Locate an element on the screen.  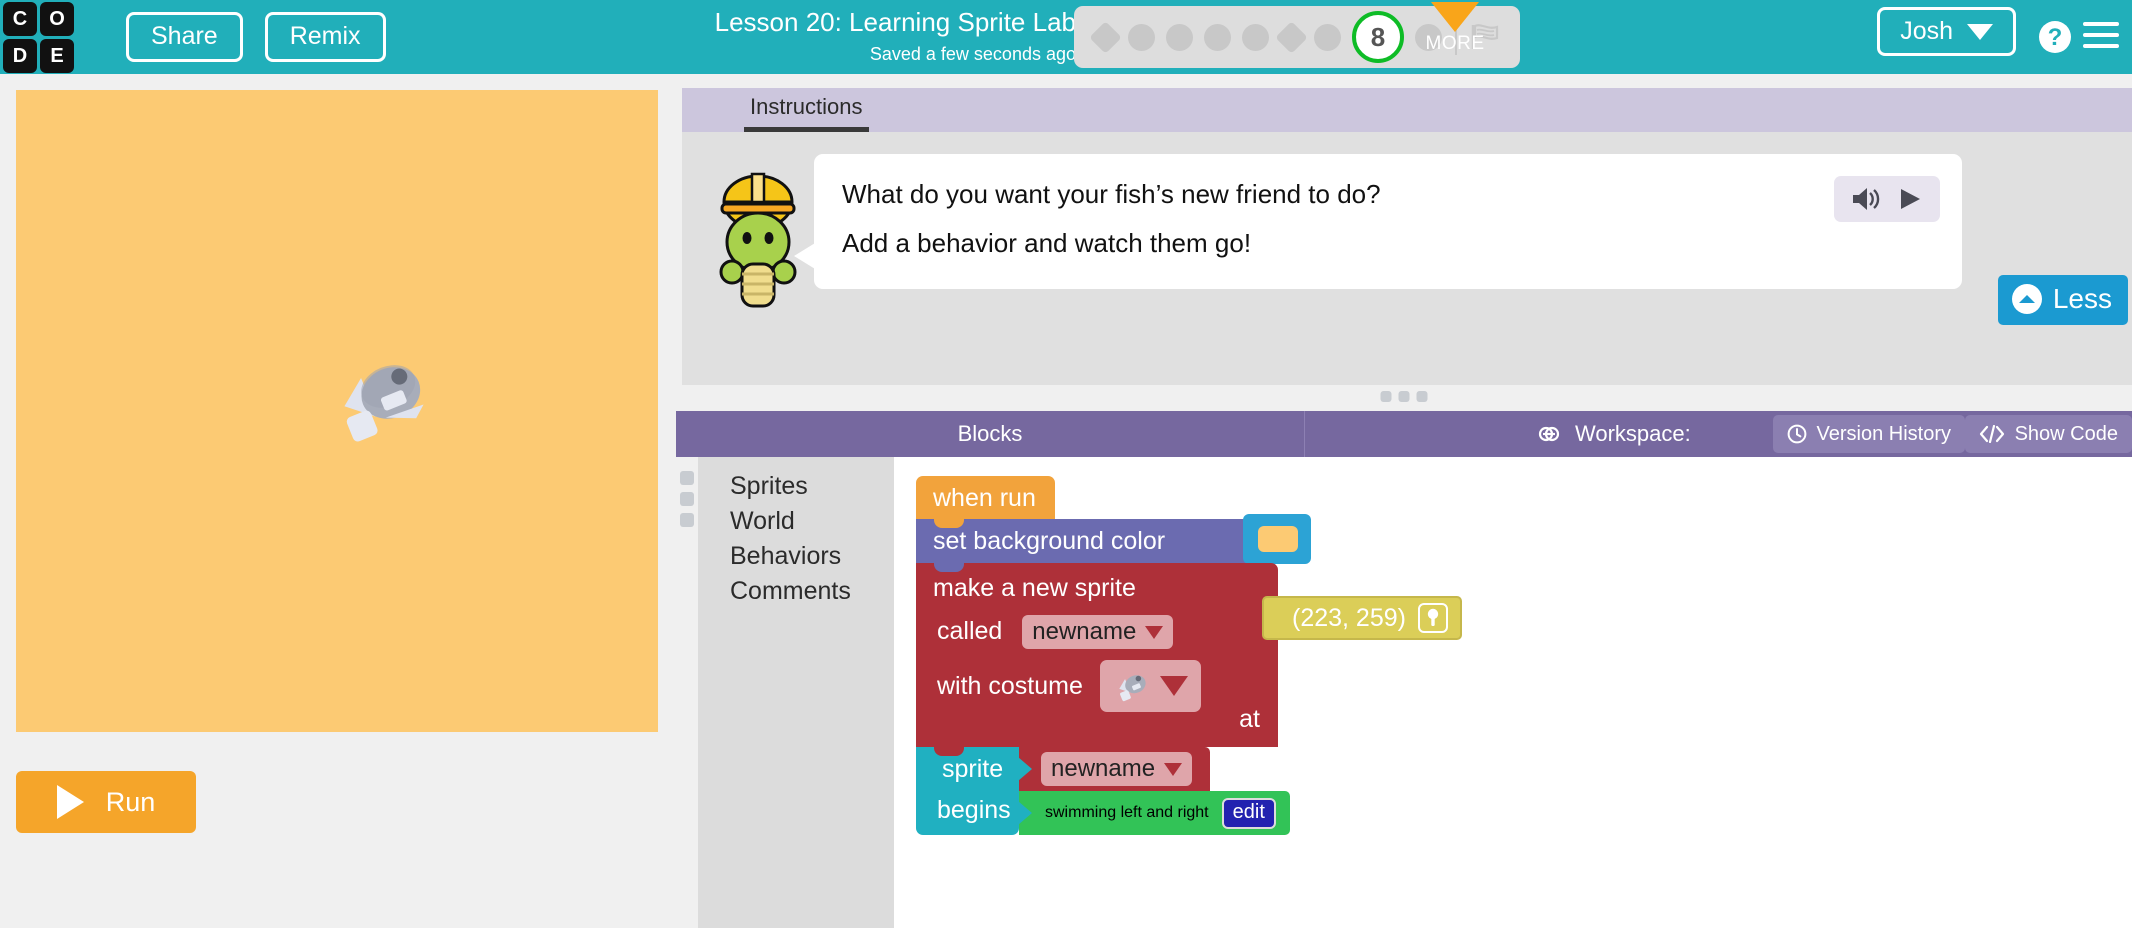
sprite-name-value: newname is located at coordinates (1084, 631).